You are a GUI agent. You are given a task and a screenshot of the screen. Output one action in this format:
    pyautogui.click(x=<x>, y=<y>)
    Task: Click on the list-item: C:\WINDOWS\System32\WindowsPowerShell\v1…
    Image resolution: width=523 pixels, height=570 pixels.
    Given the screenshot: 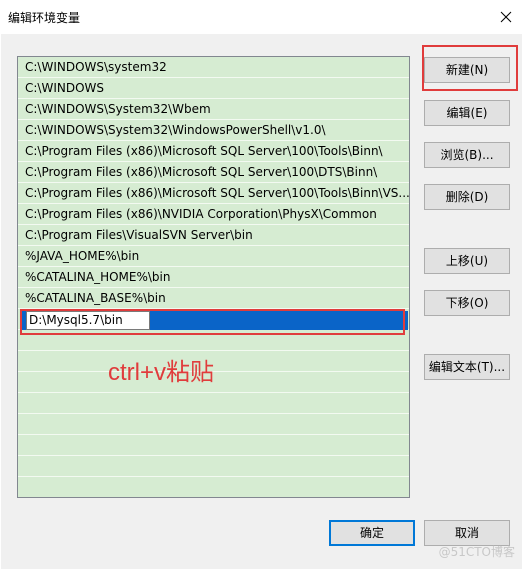 What is the action you would take?
    pyautogui.click(x=213, y=130)
    